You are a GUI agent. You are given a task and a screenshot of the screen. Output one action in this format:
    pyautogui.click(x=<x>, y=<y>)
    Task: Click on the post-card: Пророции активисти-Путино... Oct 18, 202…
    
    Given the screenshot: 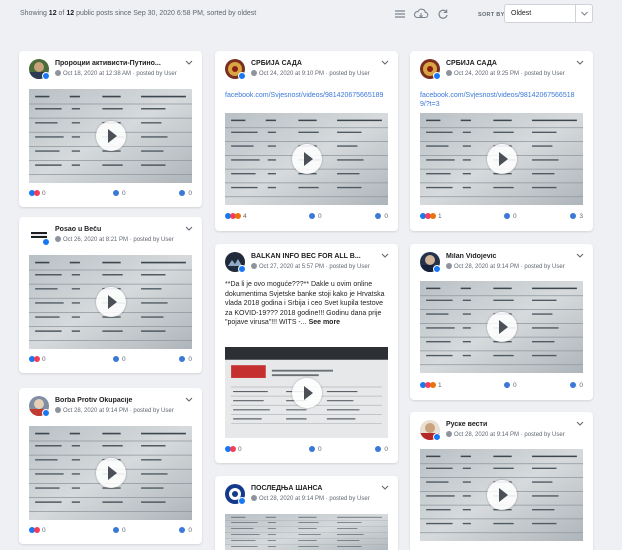 What is the action you would take?
    pyautogui.click(x=110, y=129)
    